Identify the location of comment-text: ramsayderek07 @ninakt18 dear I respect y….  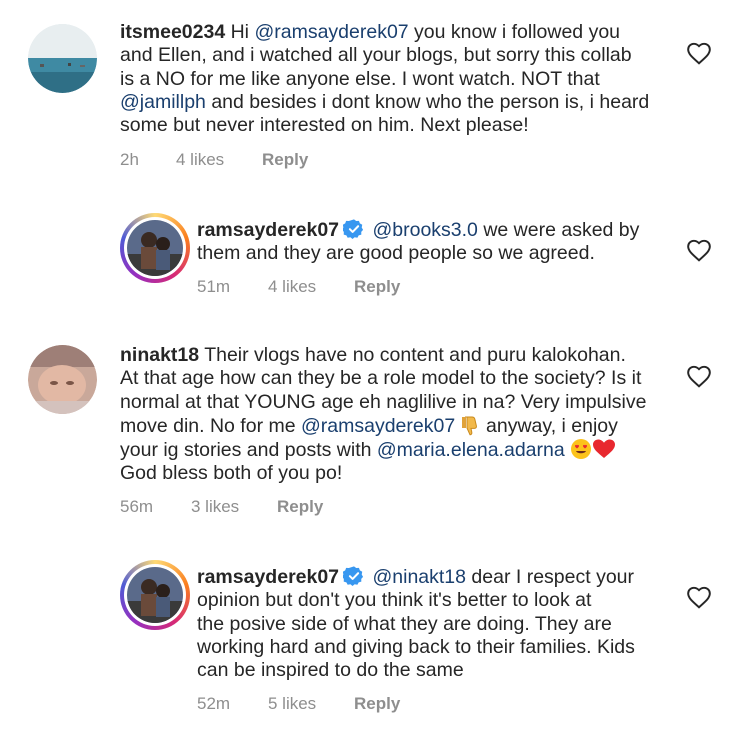
(416, 623).